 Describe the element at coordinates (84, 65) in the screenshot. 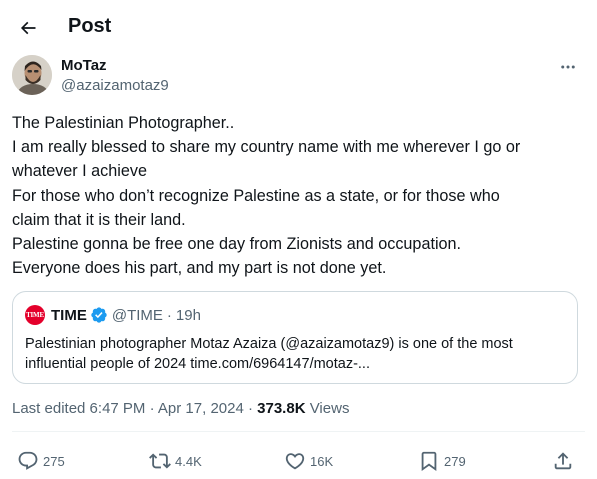

I see `author-name: MoTaz` at that location.